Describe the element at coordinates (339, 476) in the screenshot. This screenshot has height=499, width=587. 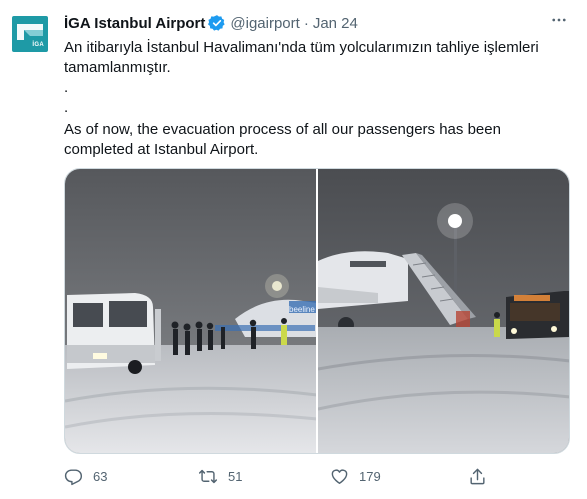
I see `like-icon` at that location.